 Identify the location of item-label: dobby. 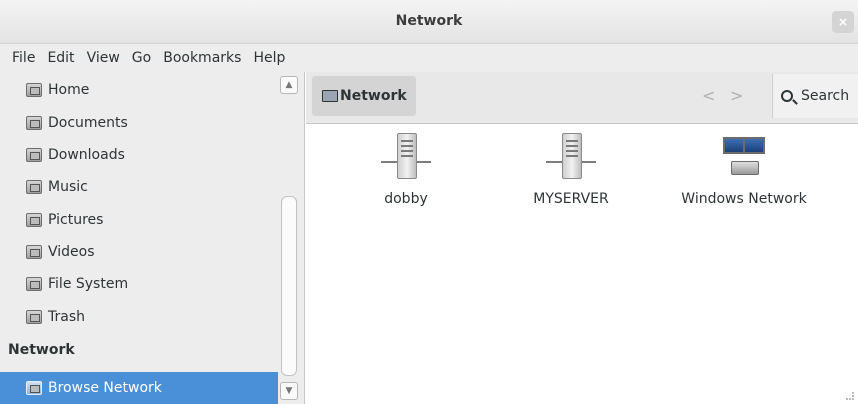
(406, 199).